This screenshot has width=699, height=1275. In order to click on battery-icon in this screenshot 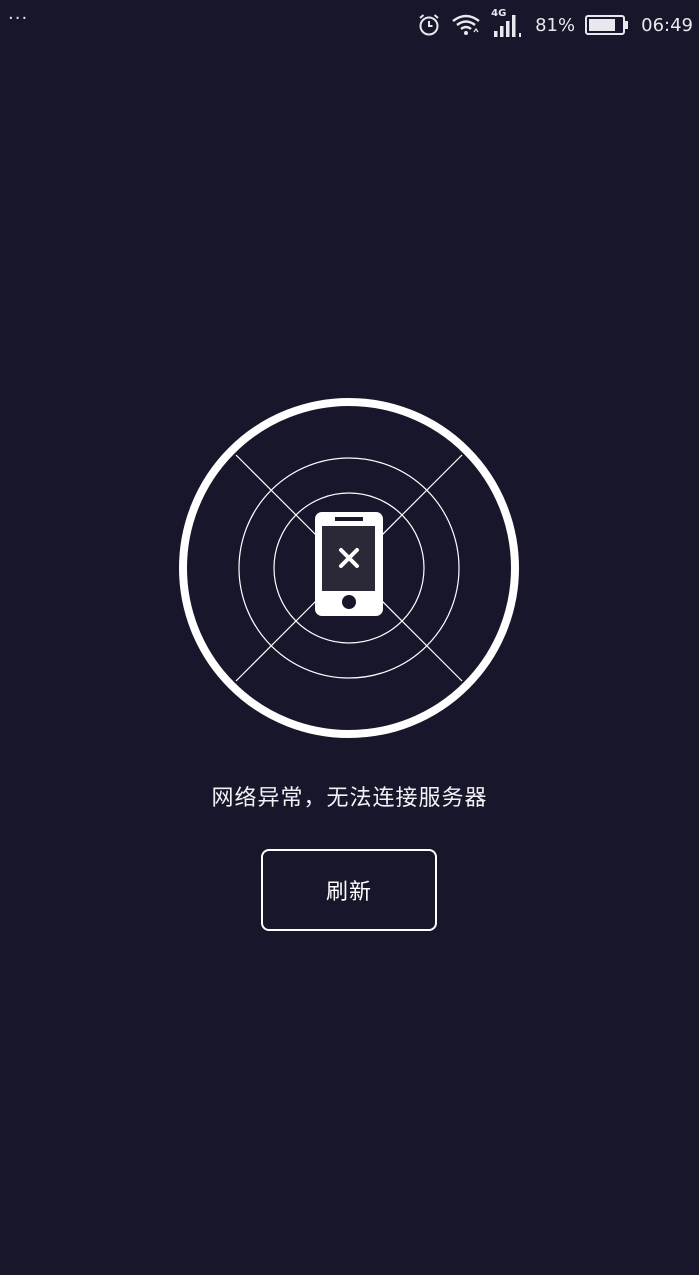, I will do `click(607, 25)`.